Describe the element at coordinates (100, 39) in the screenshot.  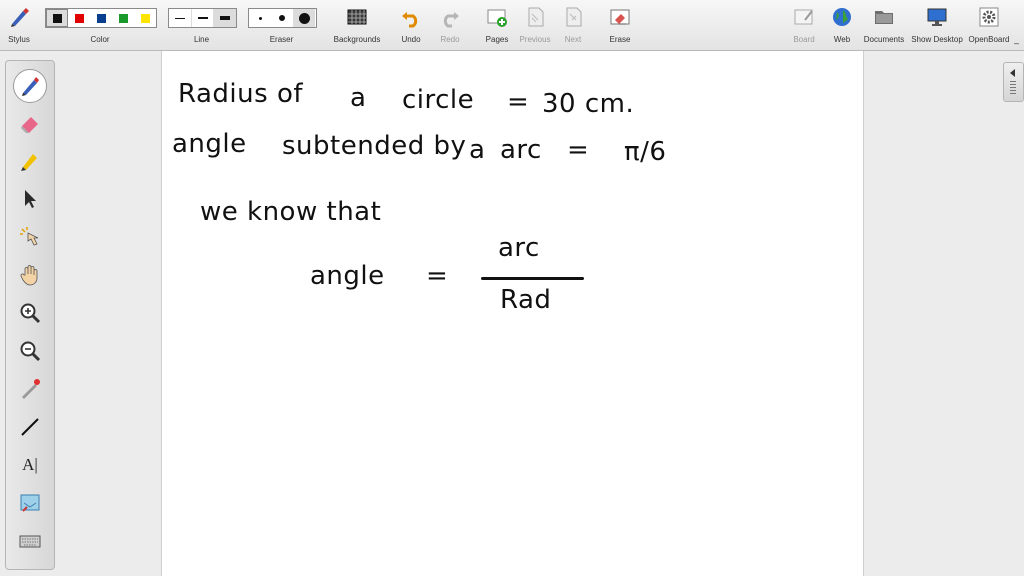
I see `color-label: Color` at that location.